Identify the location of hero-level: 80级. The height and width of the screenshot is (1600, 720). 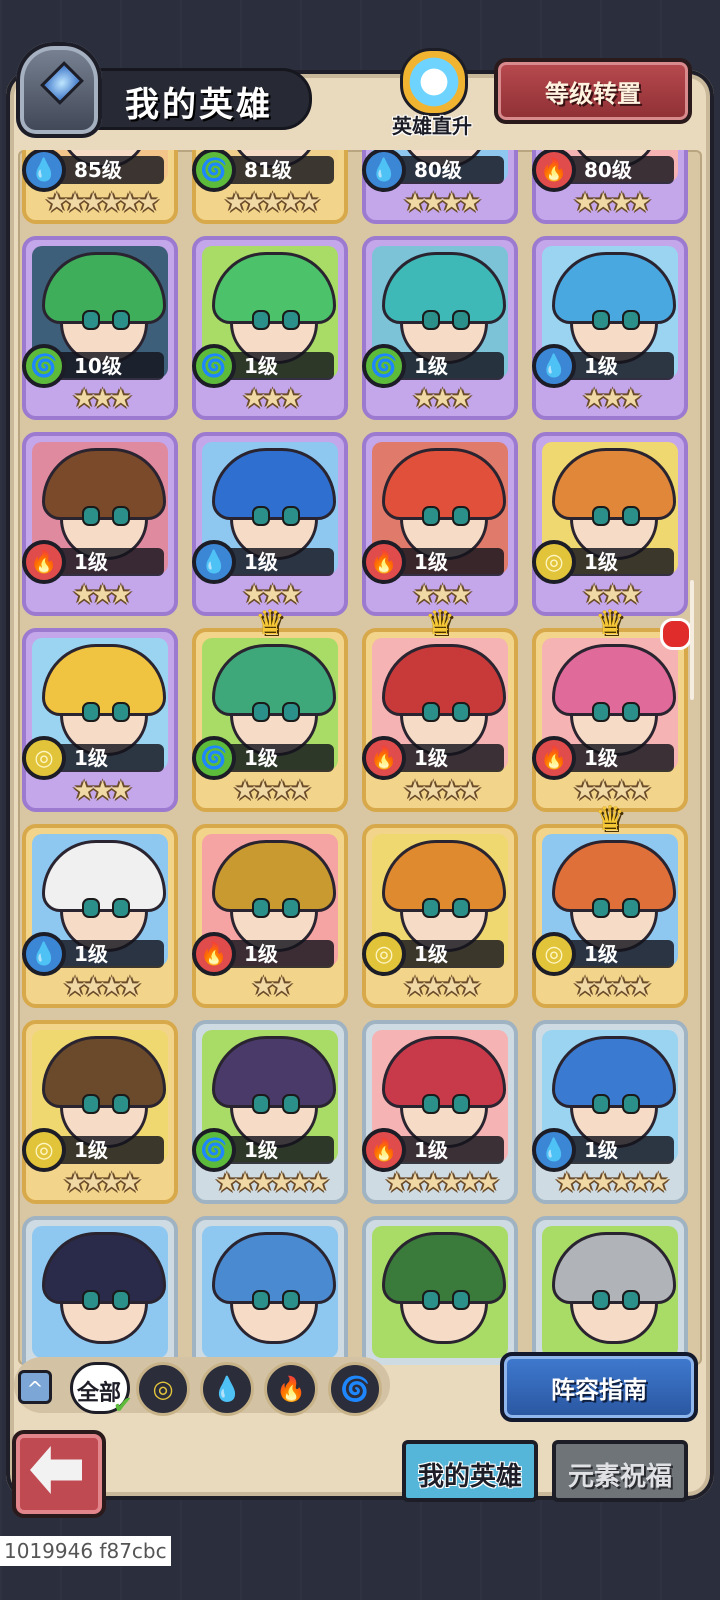
(619, 170).